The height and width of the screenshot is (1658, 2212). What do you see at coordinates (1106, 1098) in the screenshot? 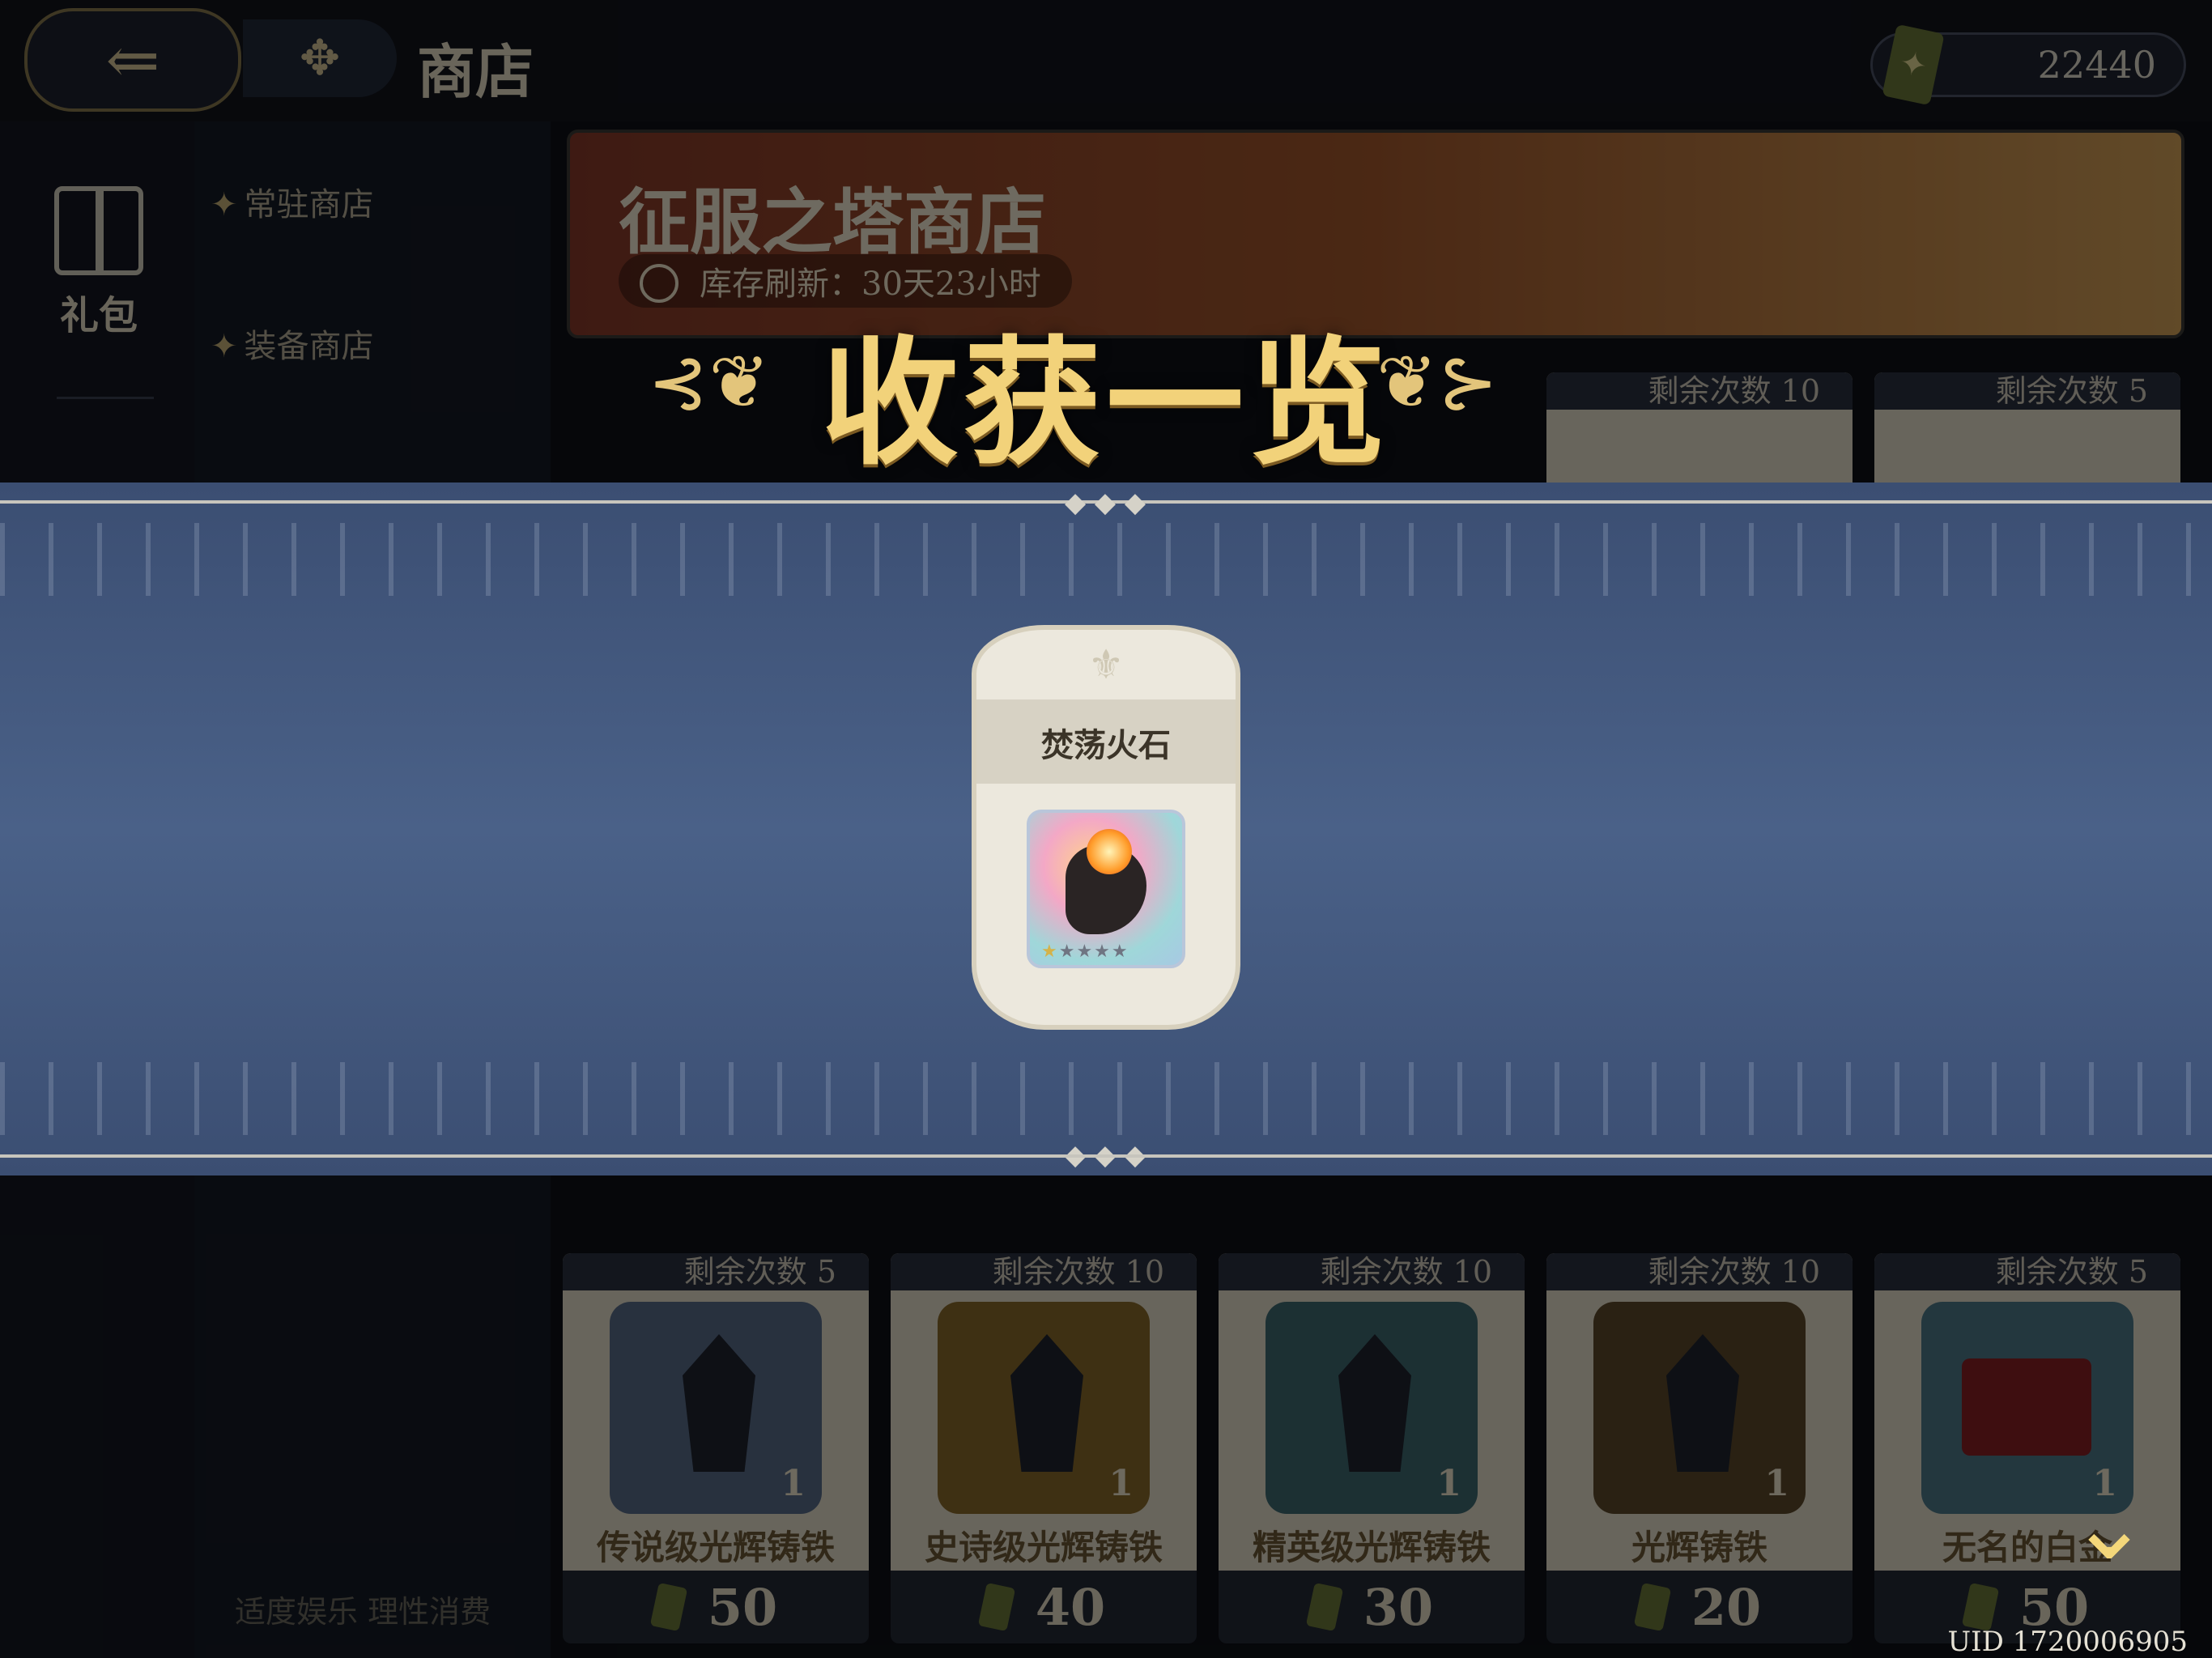
I see `band-pattern-bottom` at bounding box center [1106, 1098].